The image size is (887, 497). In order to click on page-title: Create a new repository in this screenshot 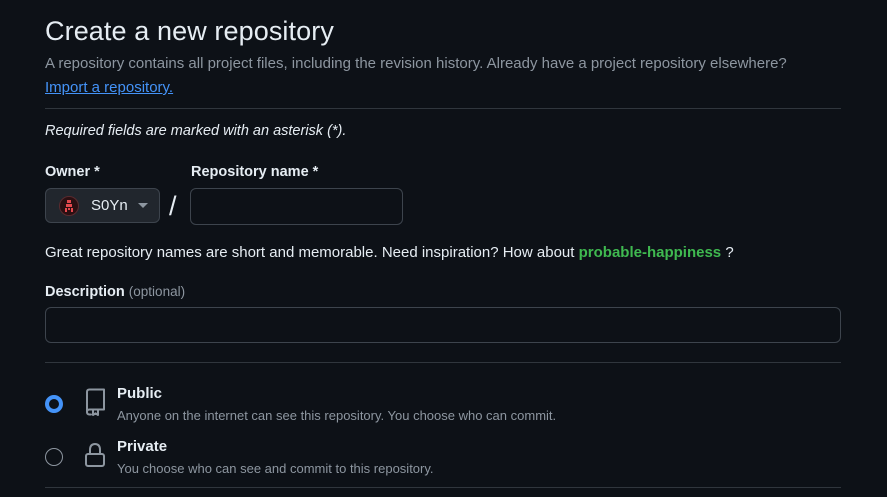, I will do `click(189, 31)`.